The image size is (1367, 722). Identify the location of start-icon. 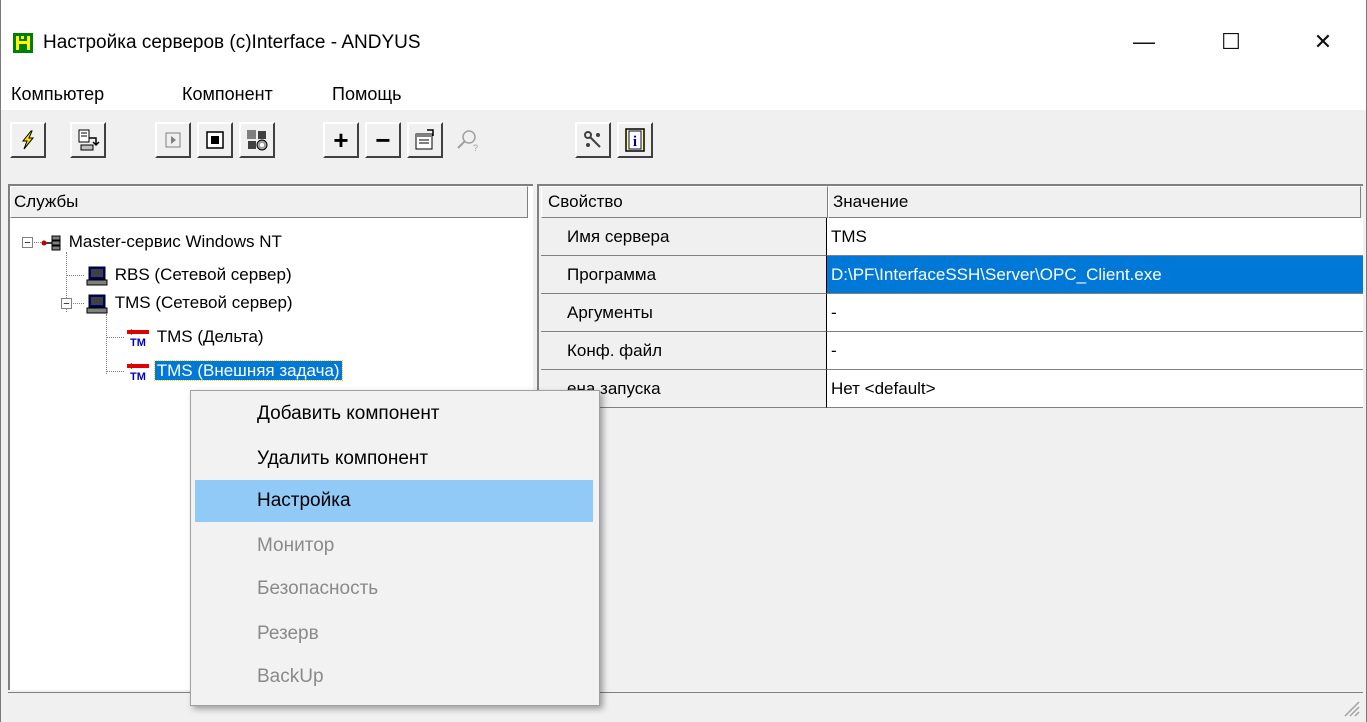
(173, 140).